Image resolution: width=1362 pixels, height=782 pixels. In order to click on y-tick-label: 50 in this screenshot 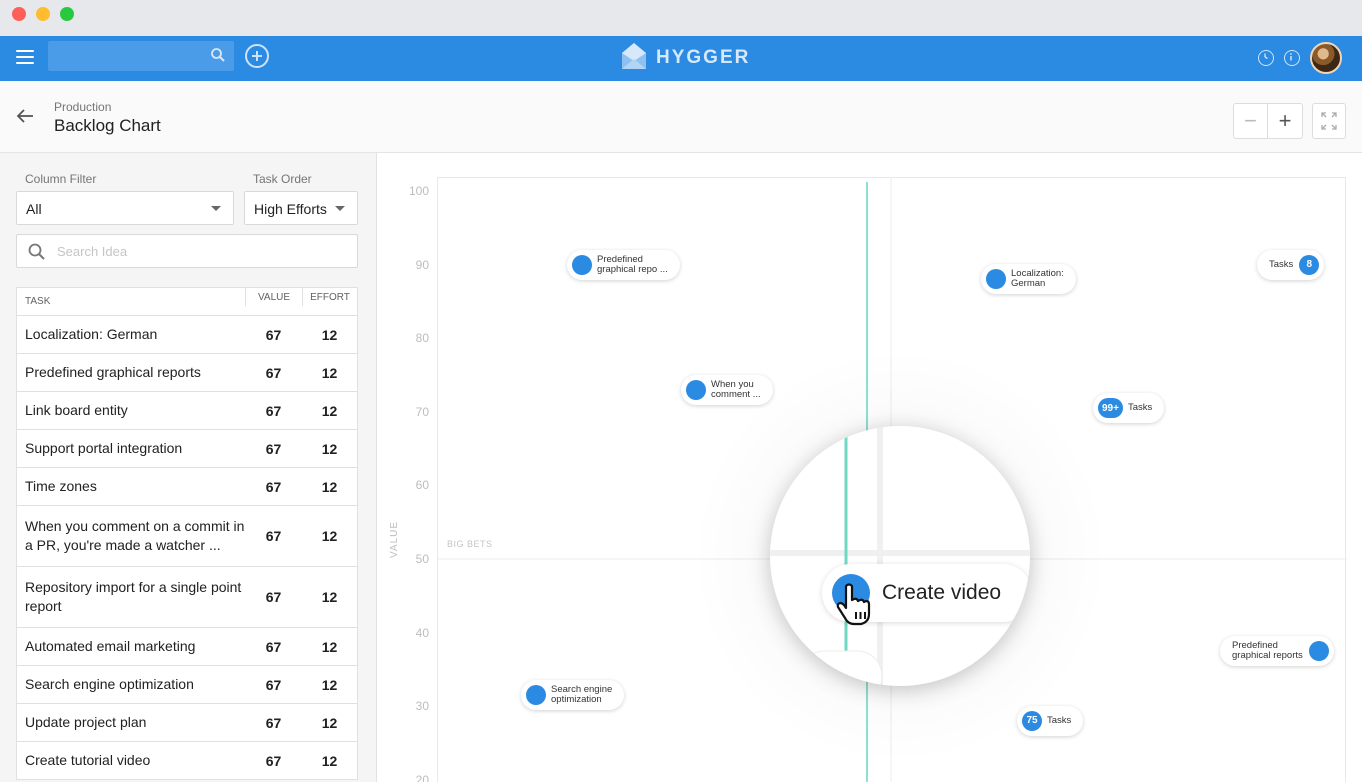, I will do `click(422, 559)`.